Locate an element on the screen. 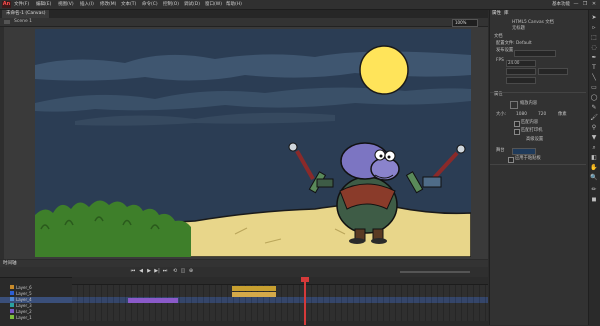 This screenshot has width=600, height=326. tab-library: 库 is located at coordinates (506, 14).